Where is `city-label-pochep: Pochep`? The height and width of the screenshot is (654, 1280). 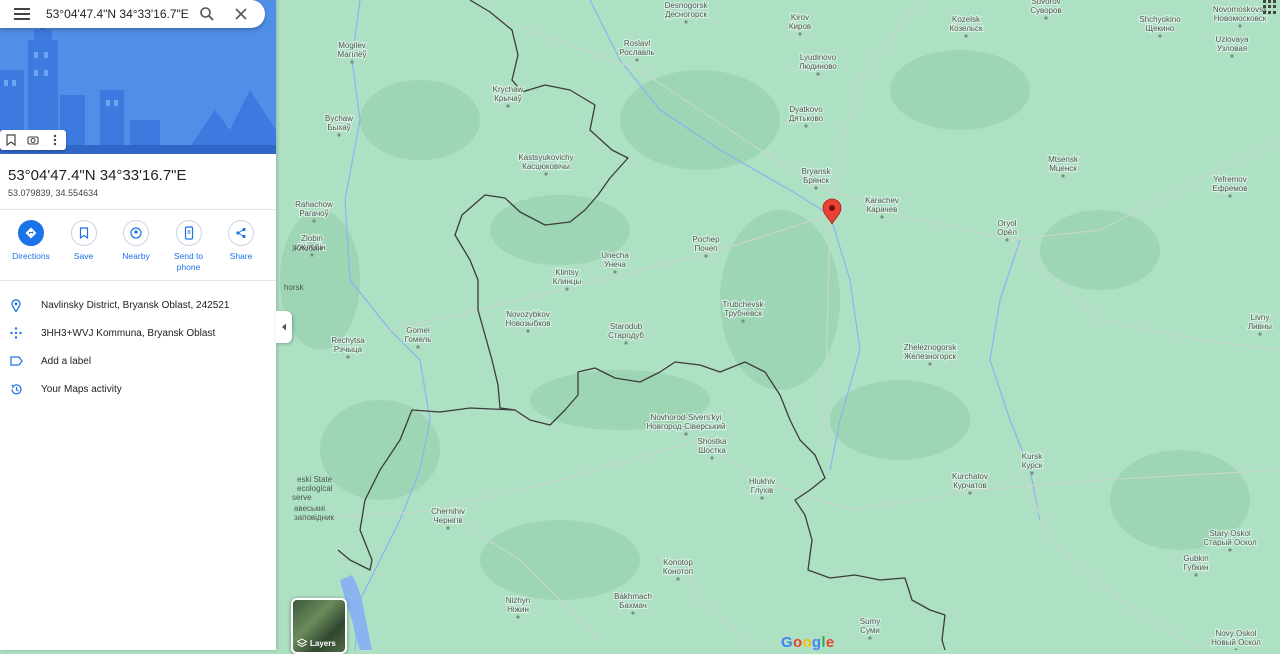
city-label-pochep: Pochep is located at coordinates (706, 239).